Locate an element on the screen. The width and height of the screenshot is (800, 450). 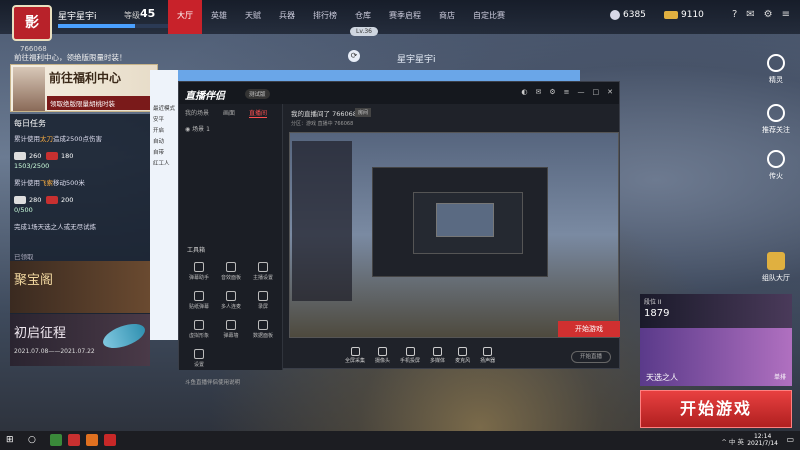
top-icons: ? ✉ ⚙ ≡ is located at coordinates (761, 14).